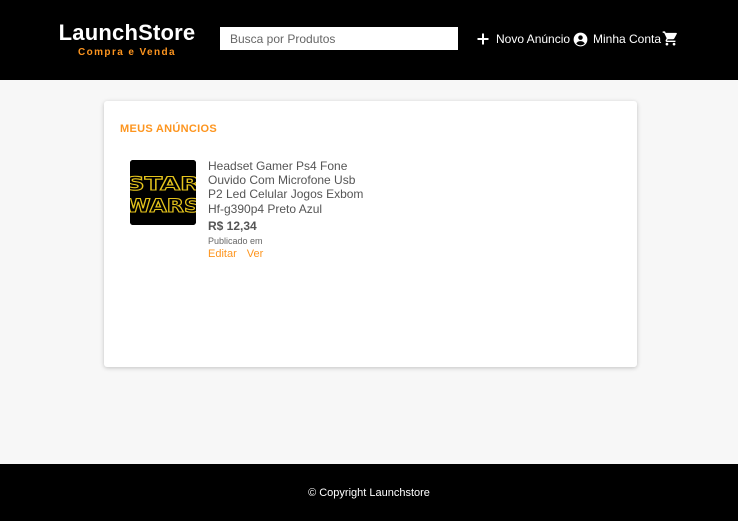  What do you see at coordinates (533, 39) in the screenshot?
I see `new-ad-label: Novo Anúncio` at bounding box center [533, 39].